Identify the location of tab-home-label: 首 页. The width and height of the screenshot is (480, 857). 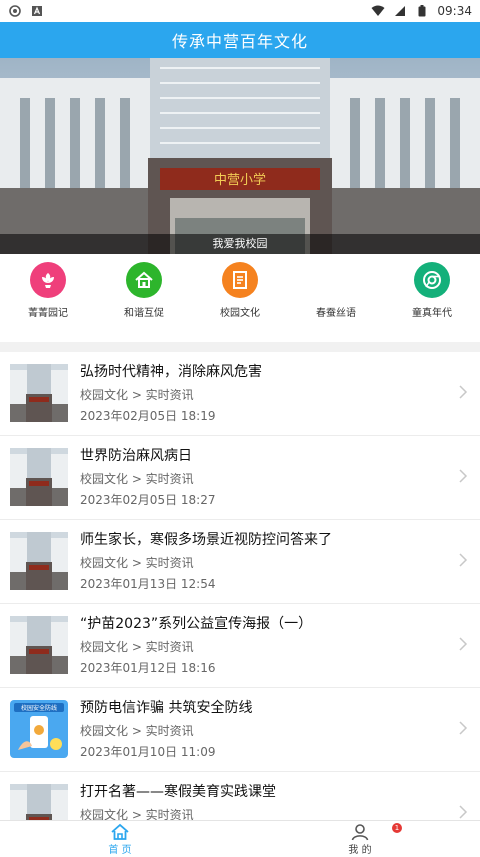
(120, 850).